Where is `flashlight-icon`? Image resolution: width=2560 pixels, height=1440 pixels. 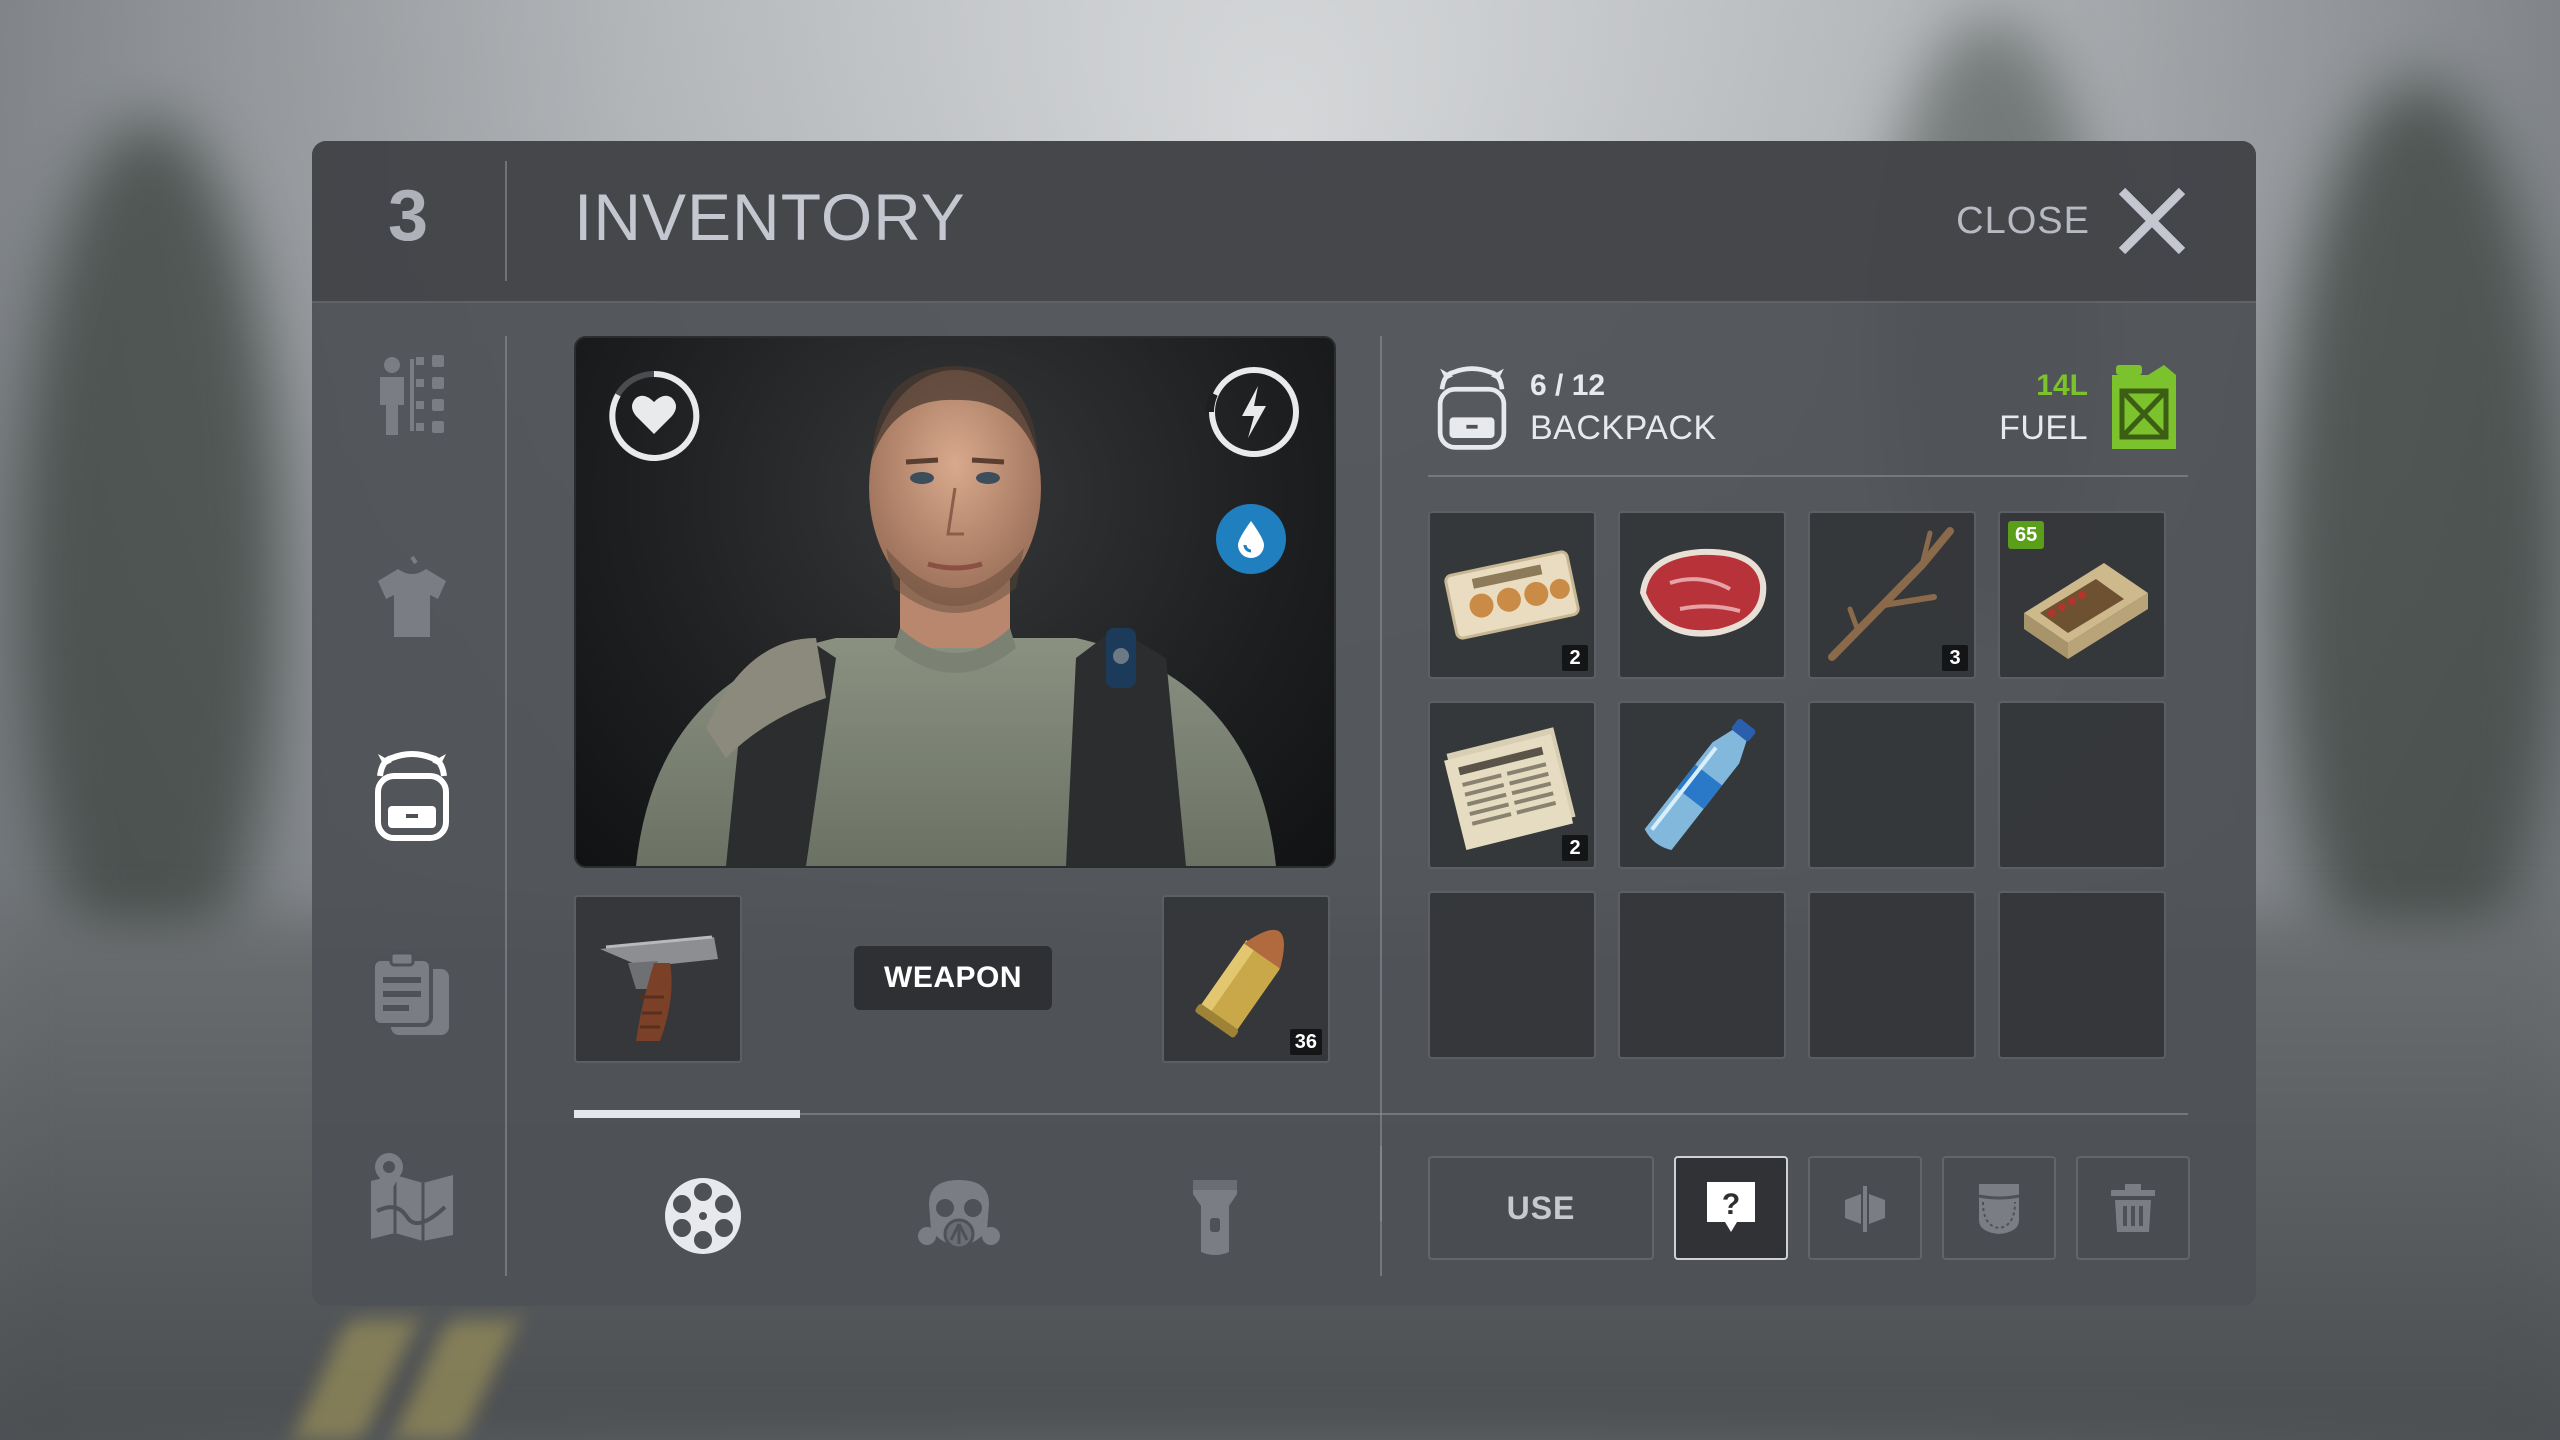 flashlight-icon is located at coordinates (1215, 1217).